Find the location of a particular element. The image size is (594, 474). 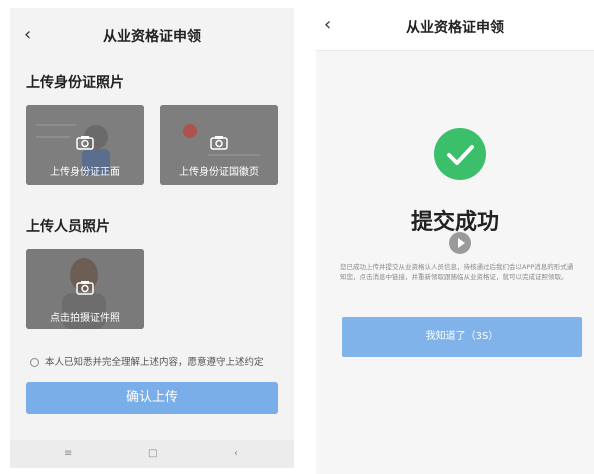

section-title-id: 上传身份证照片 is located at coordinates (75, 83).